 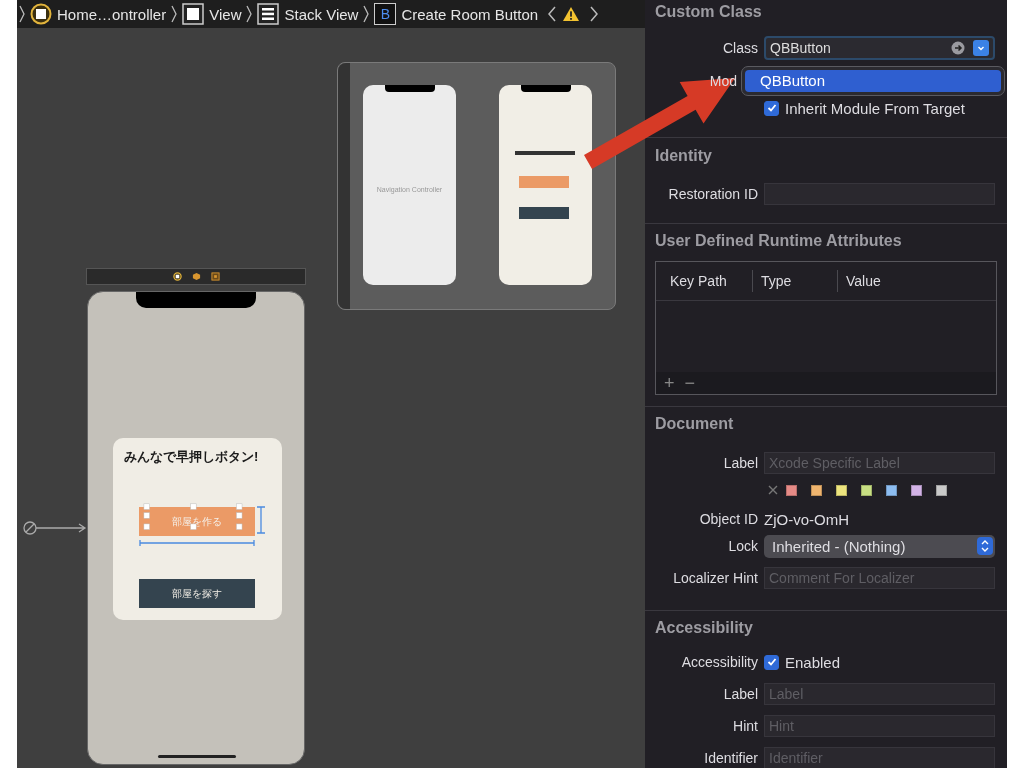 I want to click on field-label: Hint, so click(x=745, y=726).